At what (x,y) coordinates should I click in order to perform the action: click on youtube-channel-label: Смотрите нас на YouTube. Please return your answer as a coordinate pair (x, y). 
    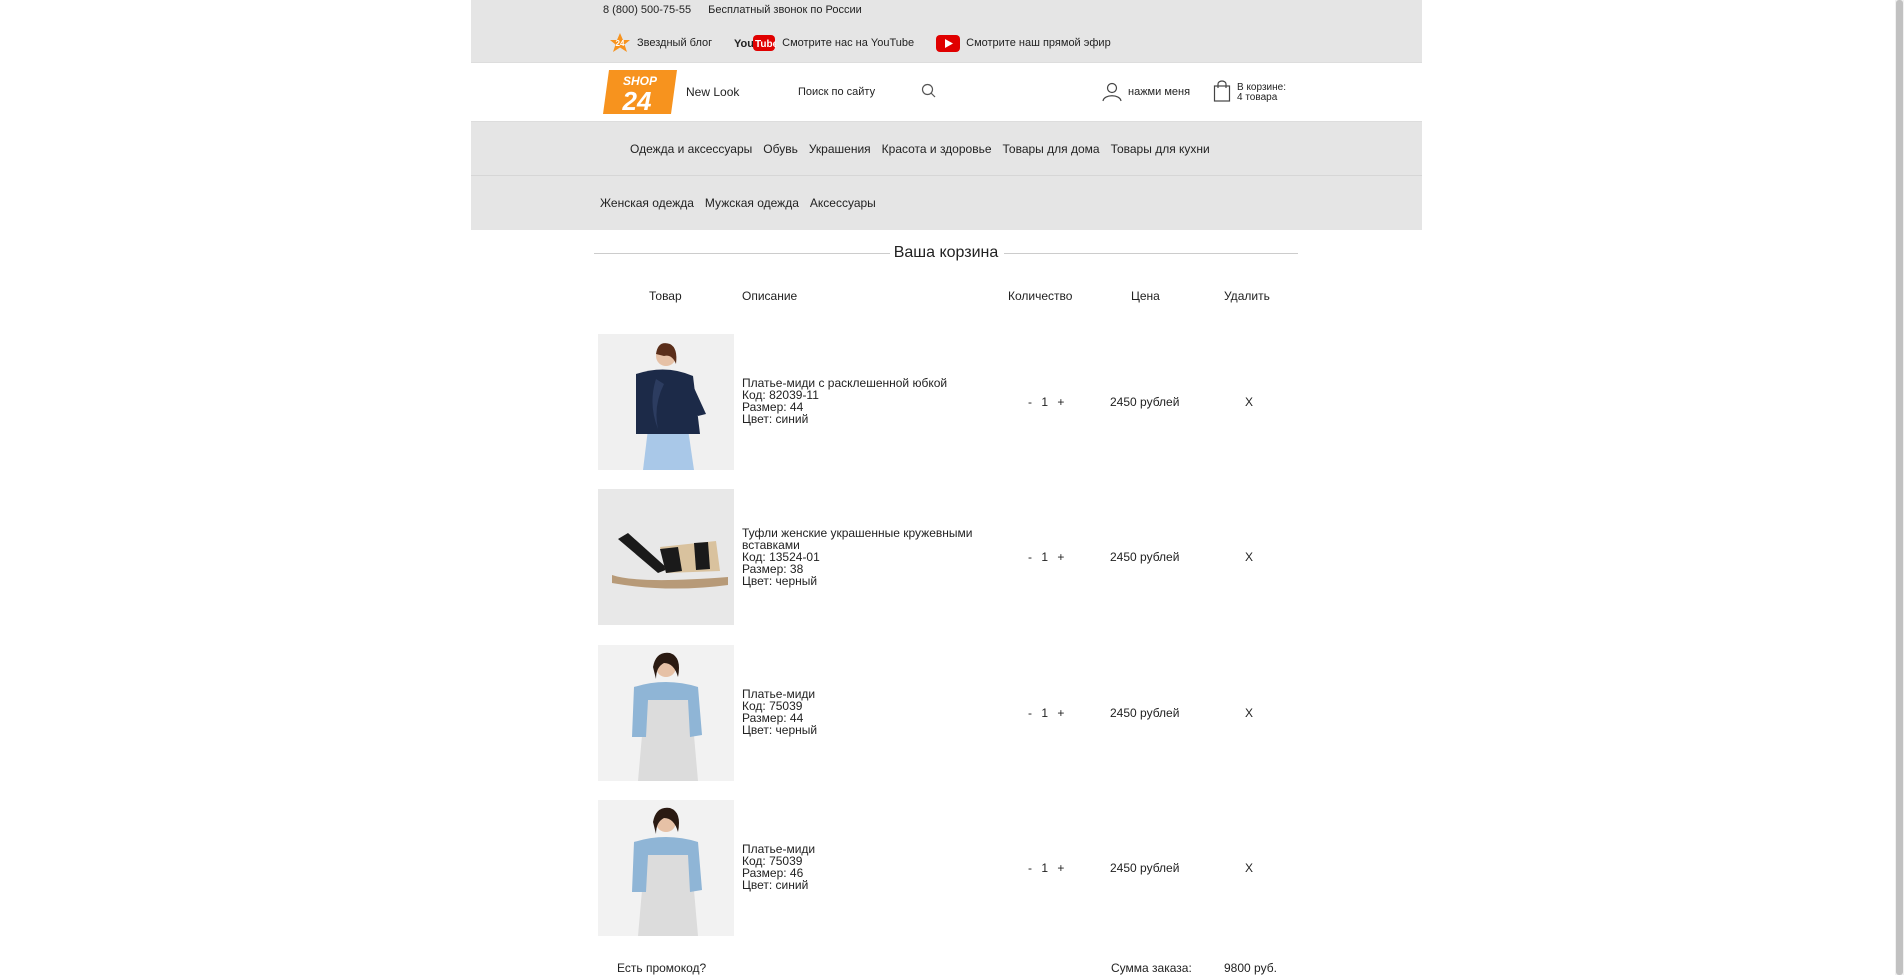
    Looking at the image, I should click on (848, 43).